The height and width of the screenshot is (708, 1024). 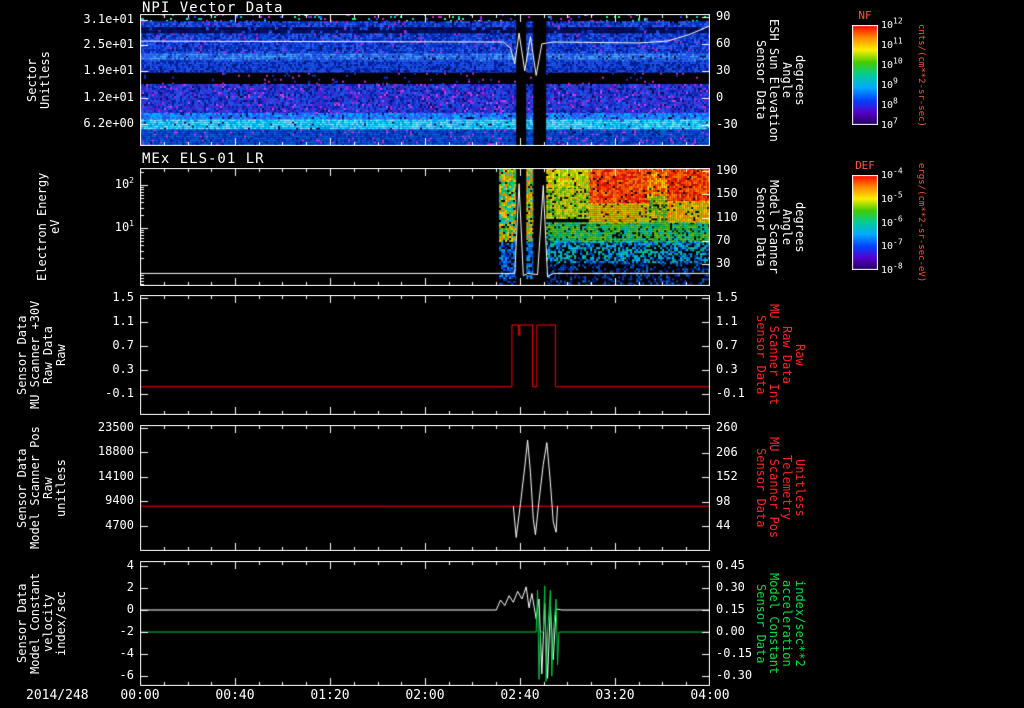 What do you see at coordinates (898, 41) in the screenshot?
I see `exponent: 11` at bounding box center [898, 41].